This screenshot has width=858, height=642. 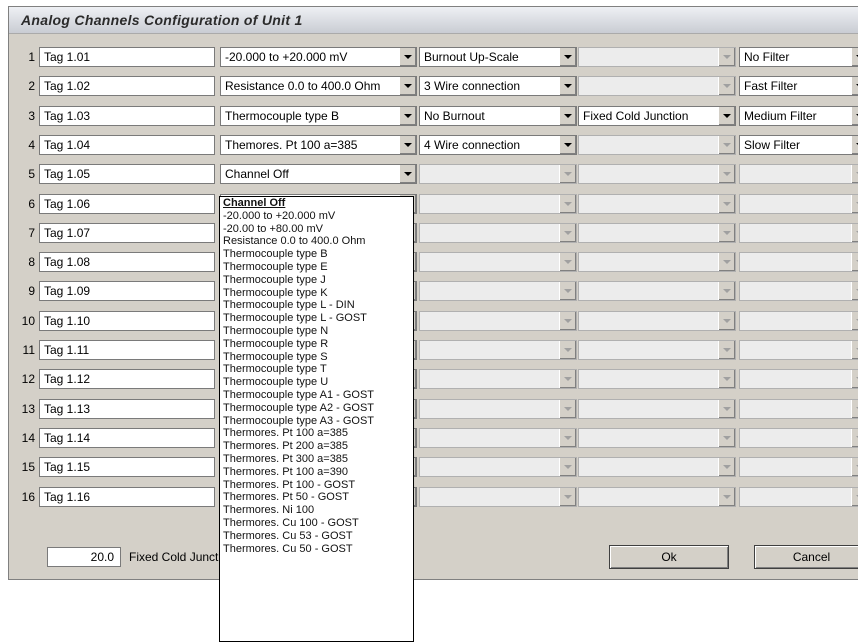 What do you see at coordinates (669, 557) in the screenshot?
I see `ok-button: Ok` at bounding box center [669, 557].